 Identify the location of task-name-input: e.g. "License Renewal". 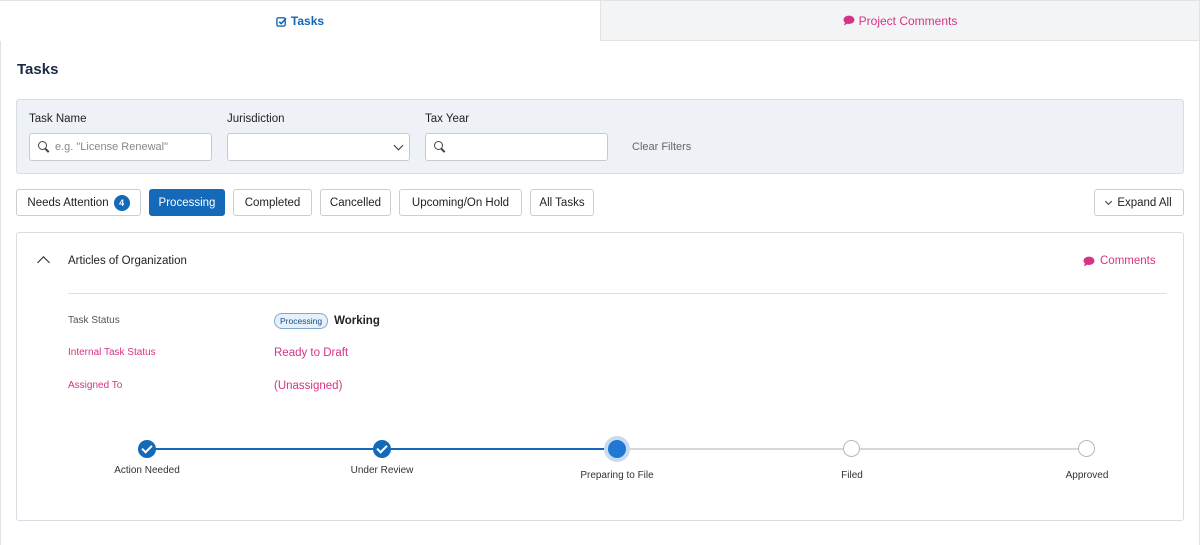
(120, 147).